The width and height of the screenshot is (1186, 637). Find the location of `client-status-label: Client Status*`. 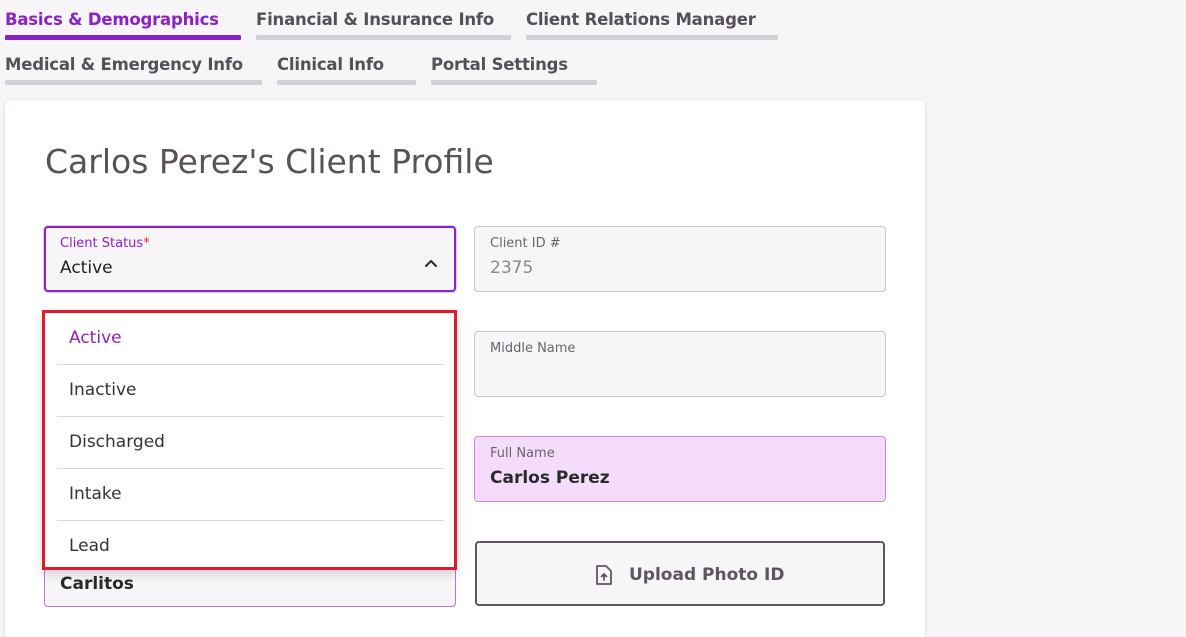

client-status-label: Client Status* is located at coordinates (105, 243).